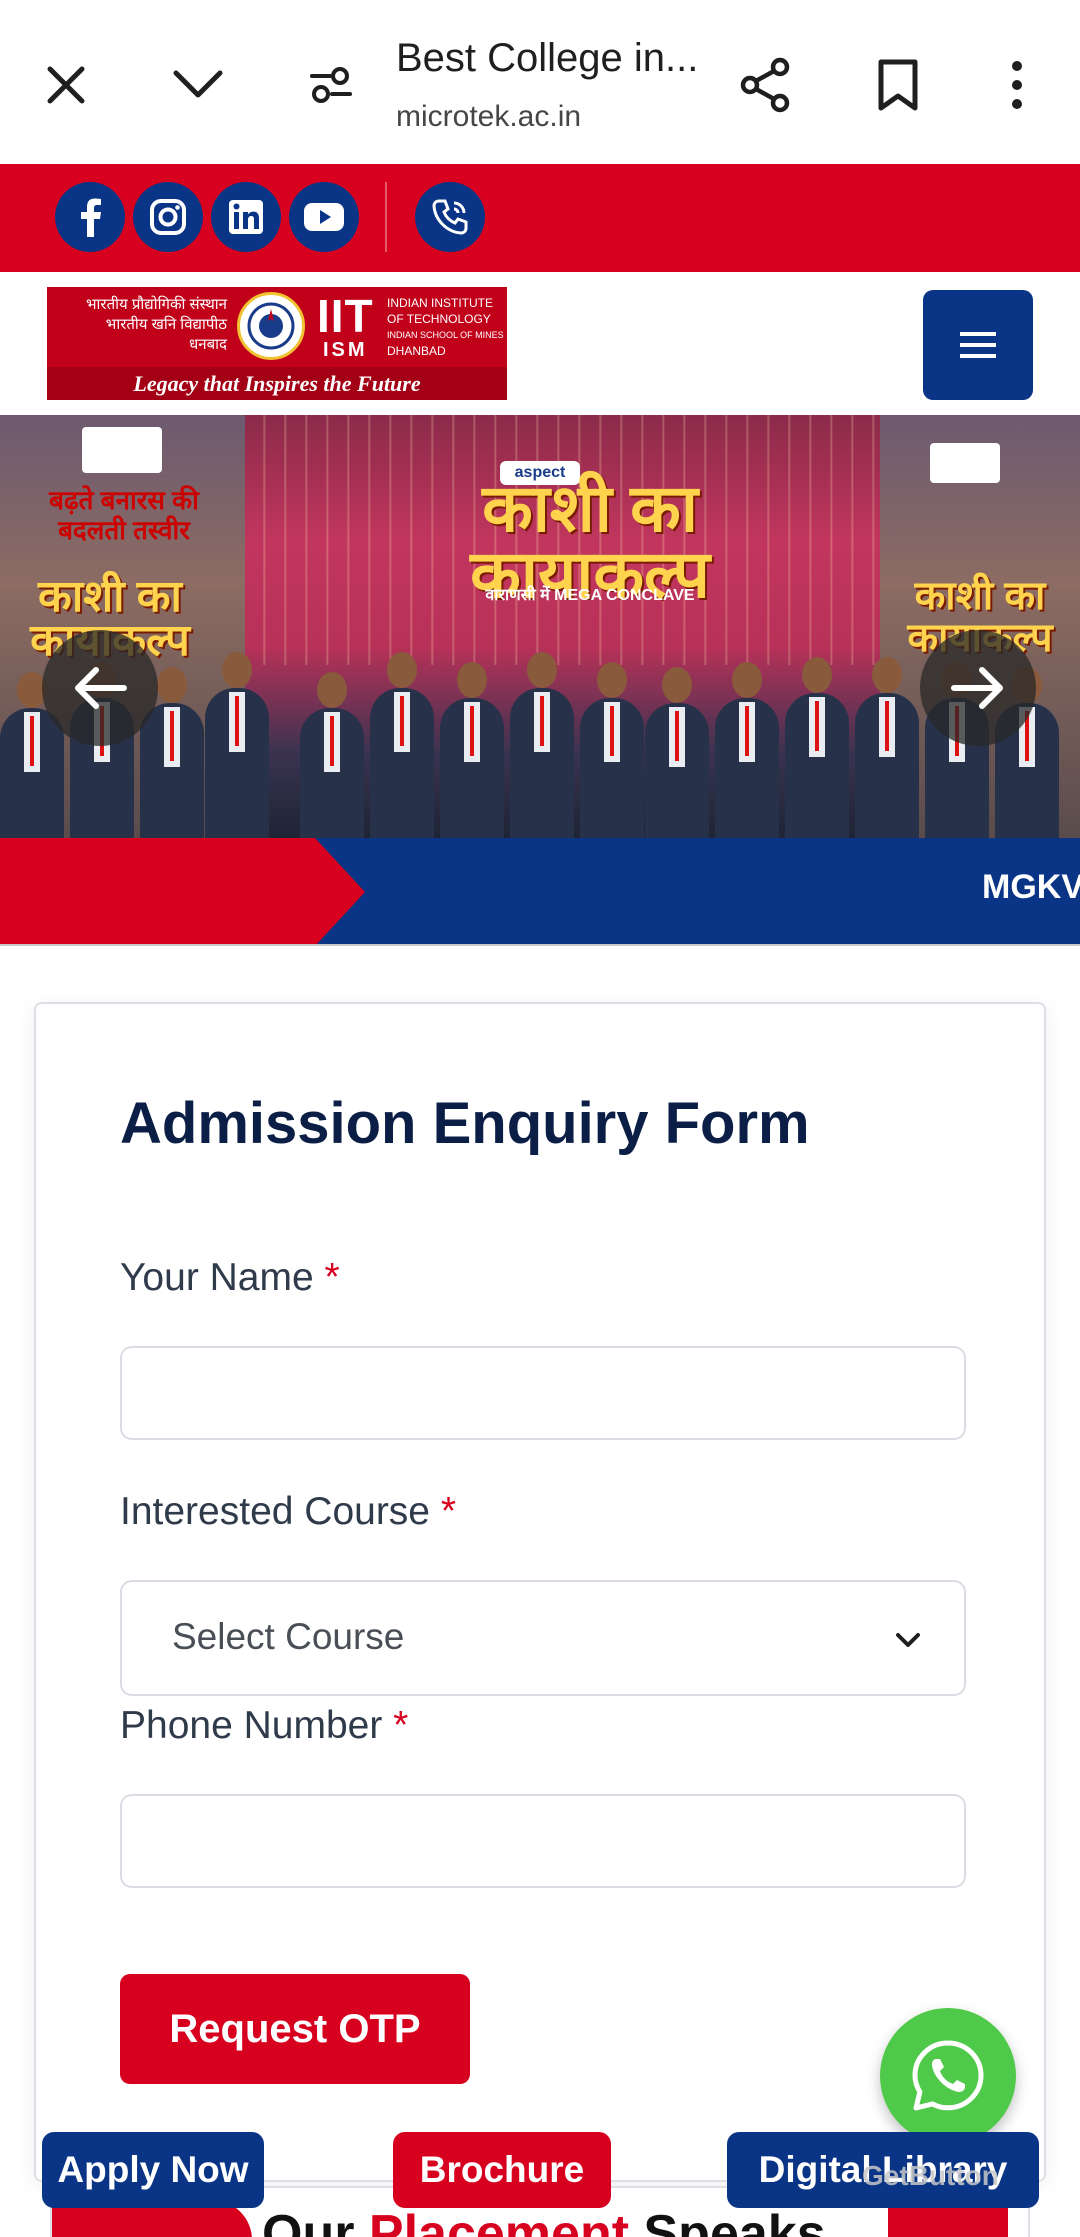 The image size is (1080, 2237). What do you see at coordinates (90, 217) in the screenshot?
I see `facebook-icon` at bounding box center [90, 217].